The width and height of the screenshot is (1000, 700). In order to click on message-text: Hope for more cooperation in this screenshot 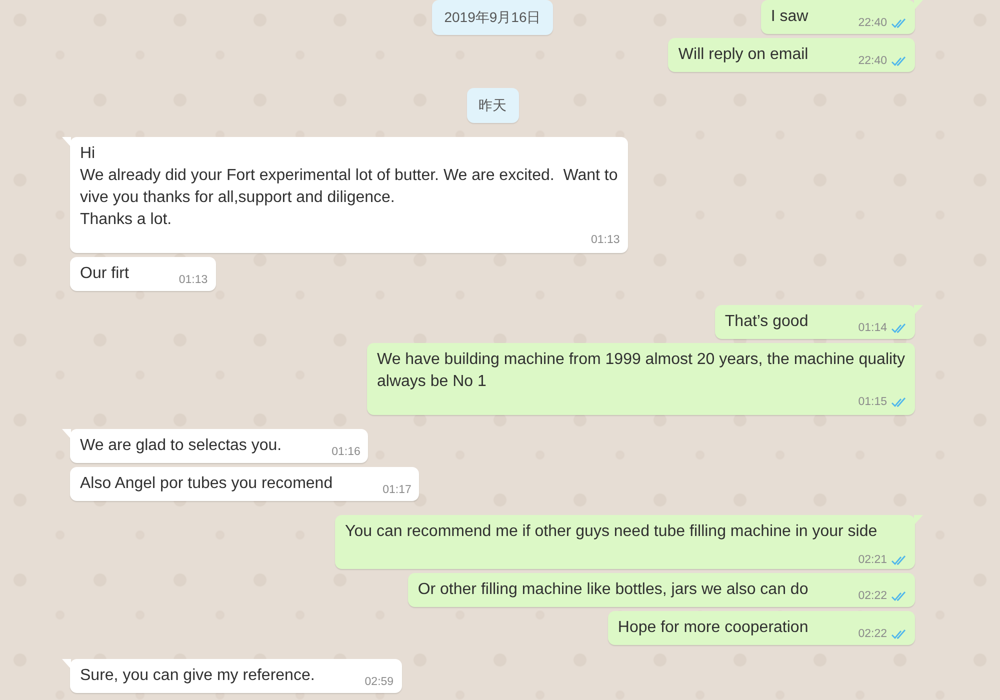, I will do `click(713, 627)`.